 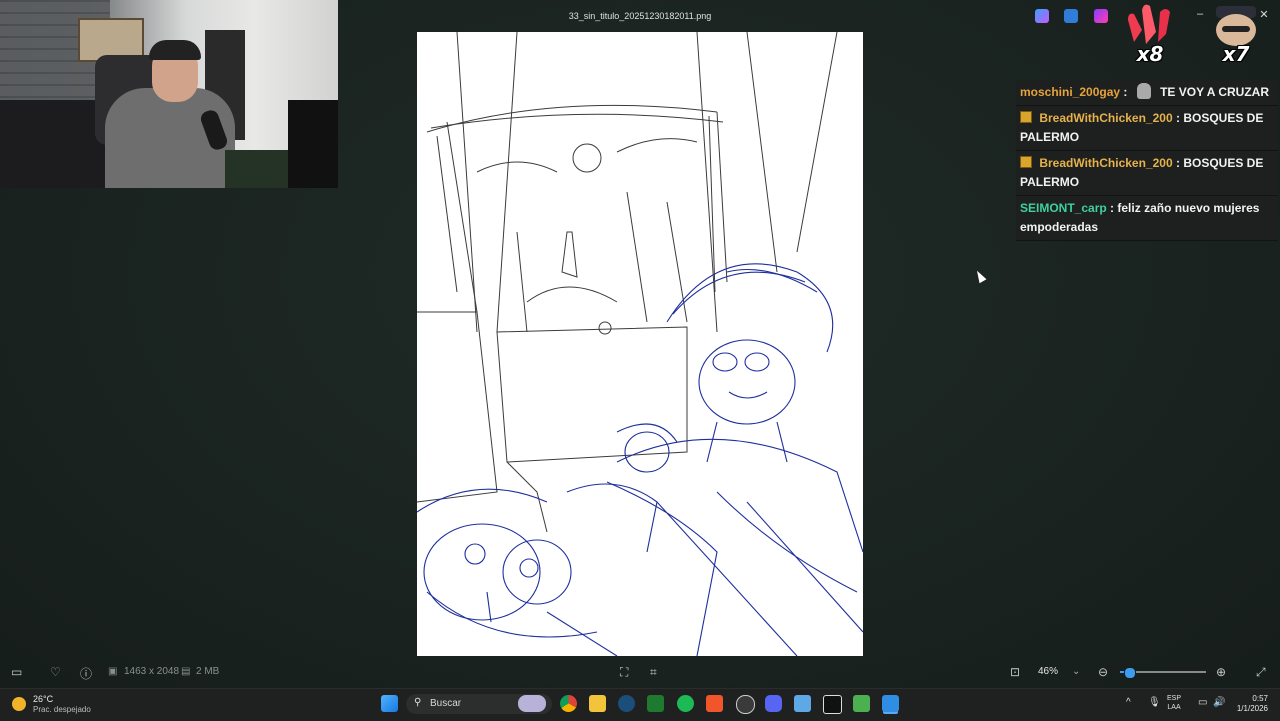 I want to click on language-indicator: ESP LAA, so click(x=1174, y=703).